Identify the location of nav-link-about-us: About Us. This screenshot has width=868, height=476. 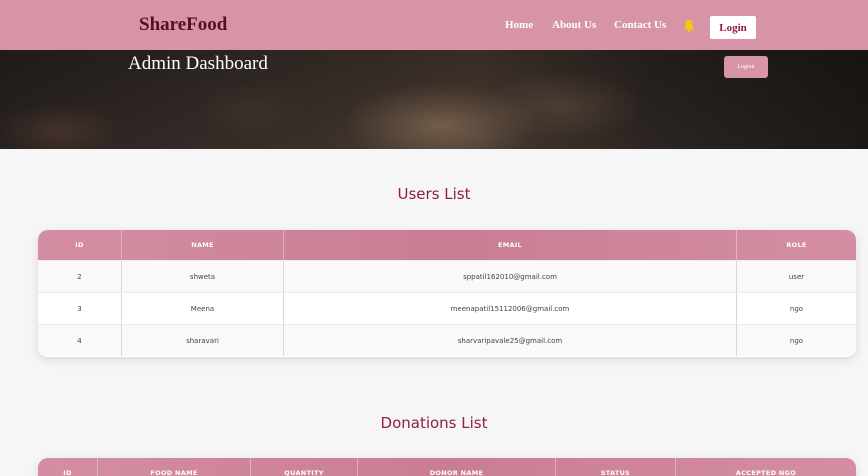
(574, 25).